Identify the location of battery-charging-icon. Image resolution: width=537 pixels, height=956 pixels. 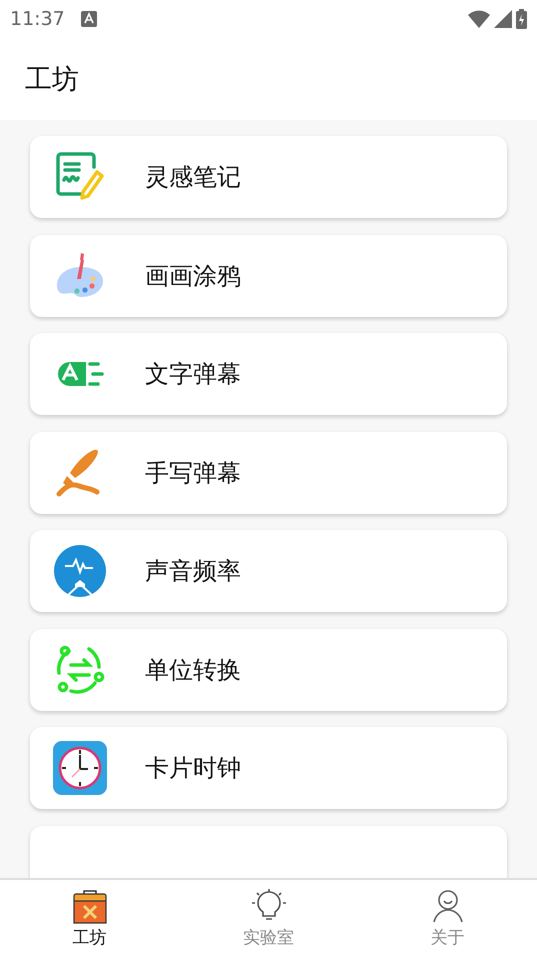
(521, 19).